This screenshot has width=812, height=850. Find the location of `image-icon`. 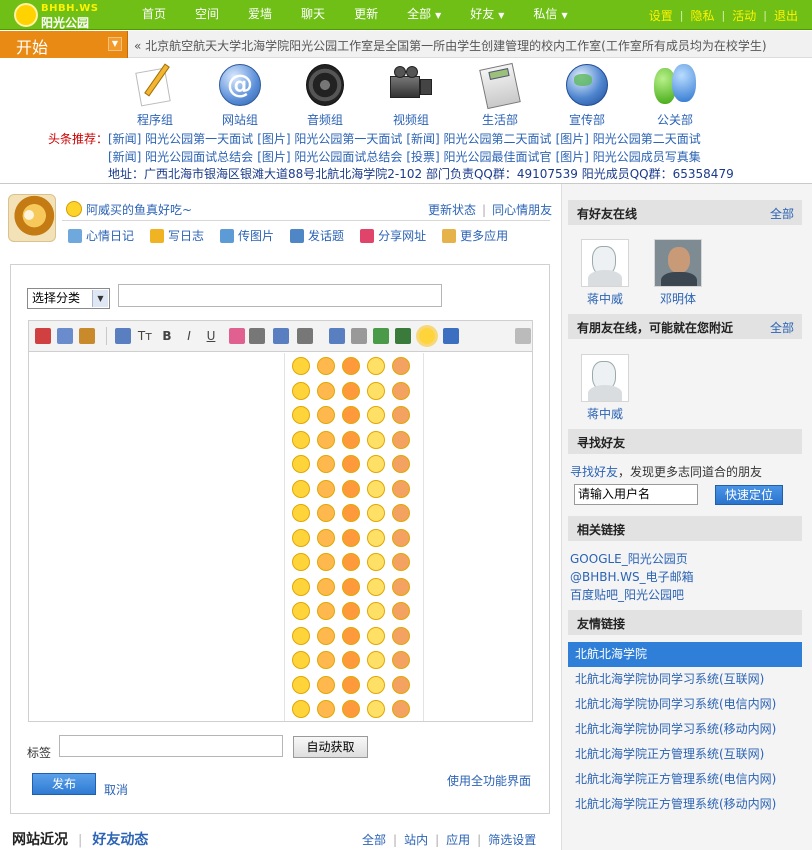

image-icon is located at coordinates (381, 336).